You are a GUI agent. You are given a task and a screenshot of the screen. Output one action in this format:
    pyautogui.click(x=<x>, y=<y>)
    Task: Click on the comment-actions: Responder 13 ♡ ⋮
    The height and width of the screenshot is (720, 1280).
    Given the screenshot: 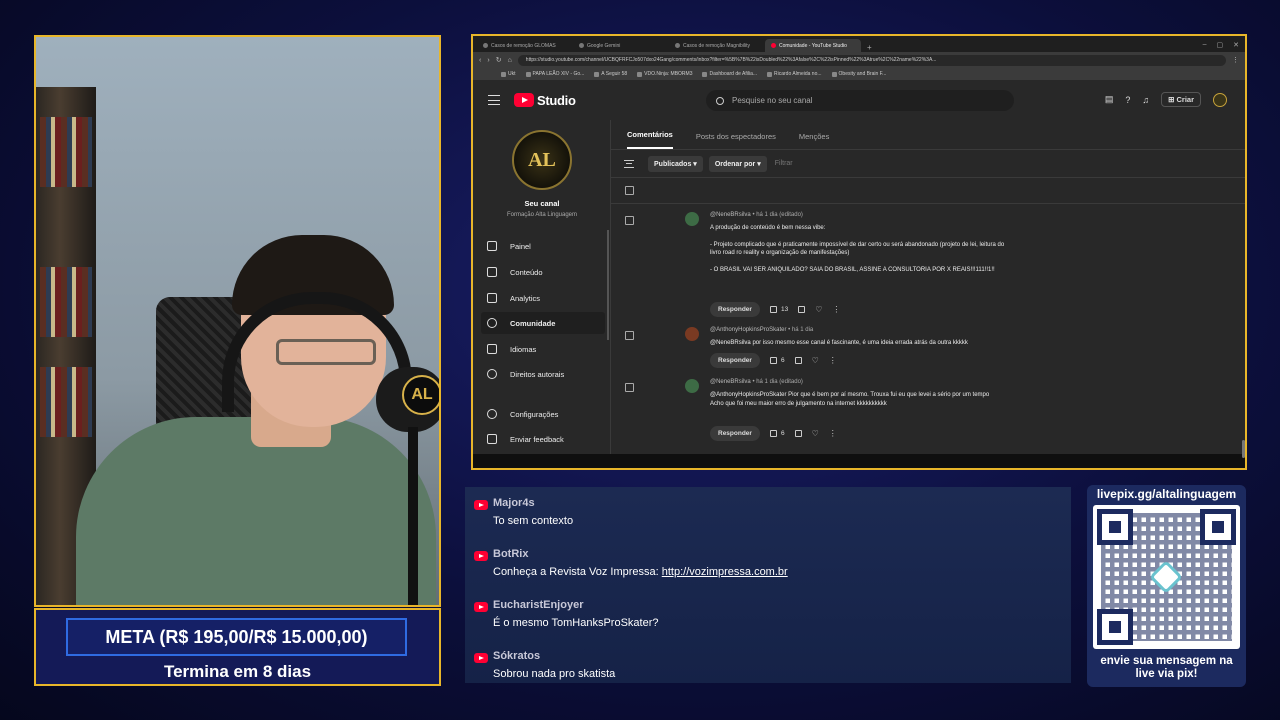 What is the action you would take?
    pyautogui.click(x=775, y=309)
    